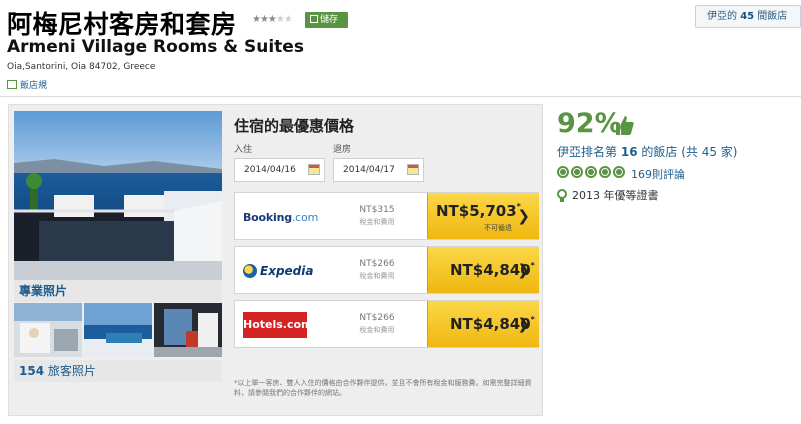  I want to click on booking-logo: Booking.com, so click(280, 217).